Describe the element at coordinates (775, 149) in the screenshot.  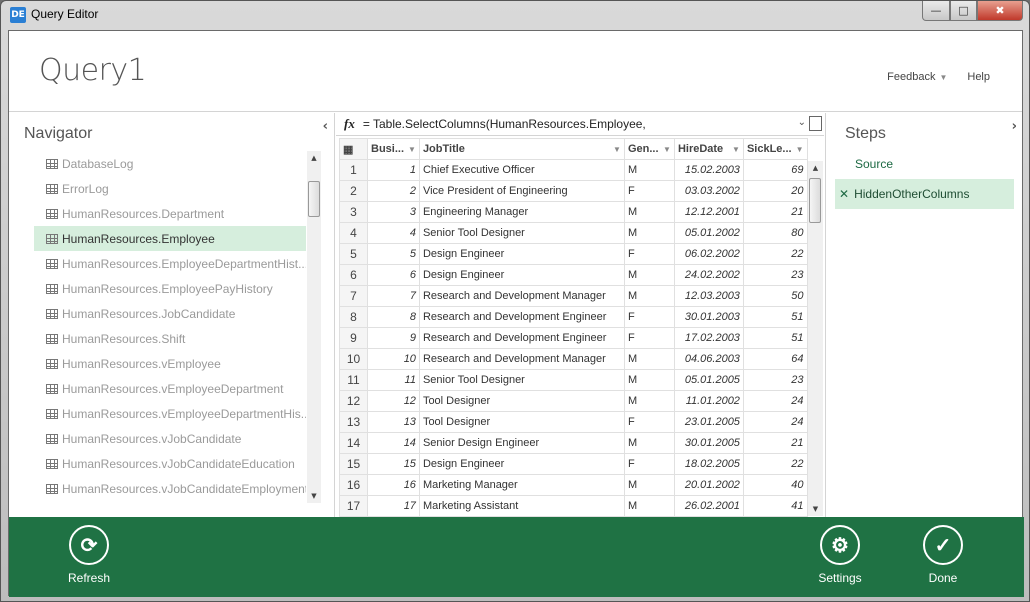
I see `column-header: SickLe... ▼` at that location.